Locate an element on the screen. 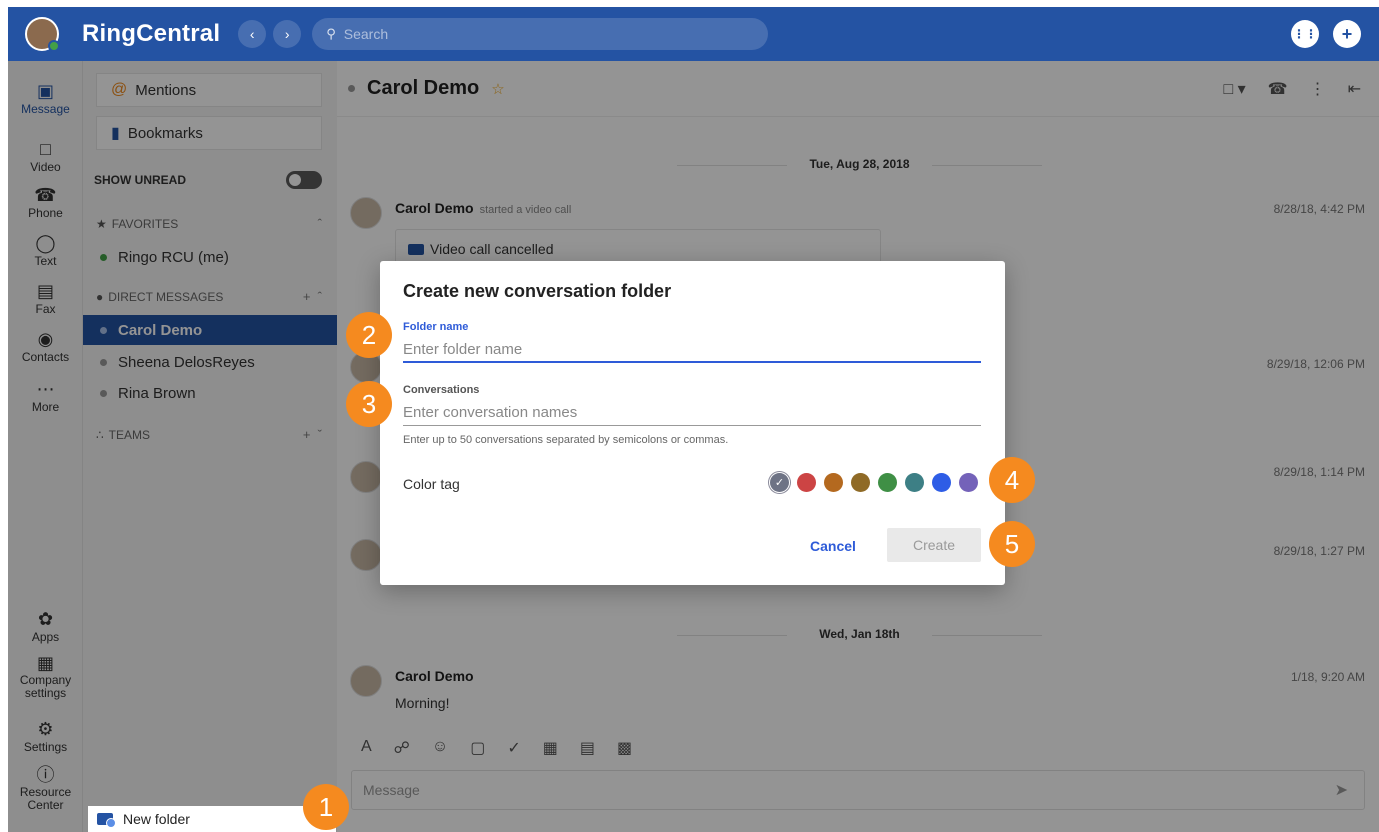  step-marker-1: 1 is located at coordinates (326, 807).